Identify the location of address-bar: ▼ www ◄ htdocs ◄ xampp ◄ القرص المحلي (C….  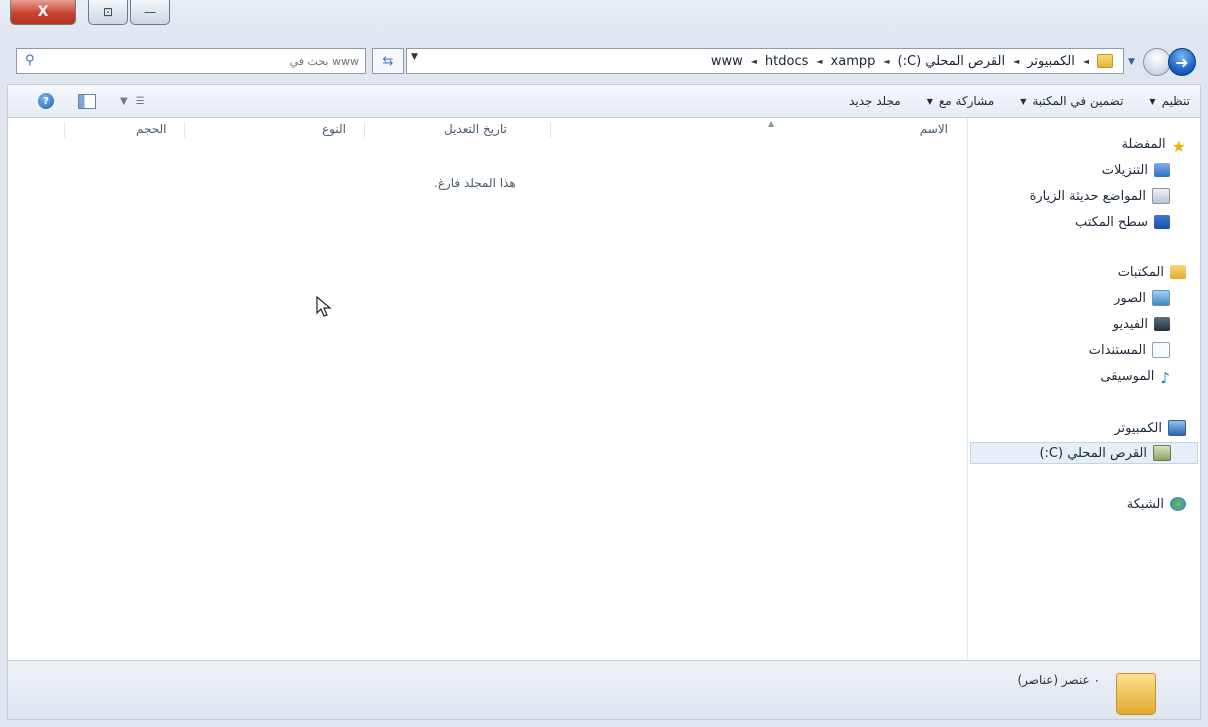
(765, 61).